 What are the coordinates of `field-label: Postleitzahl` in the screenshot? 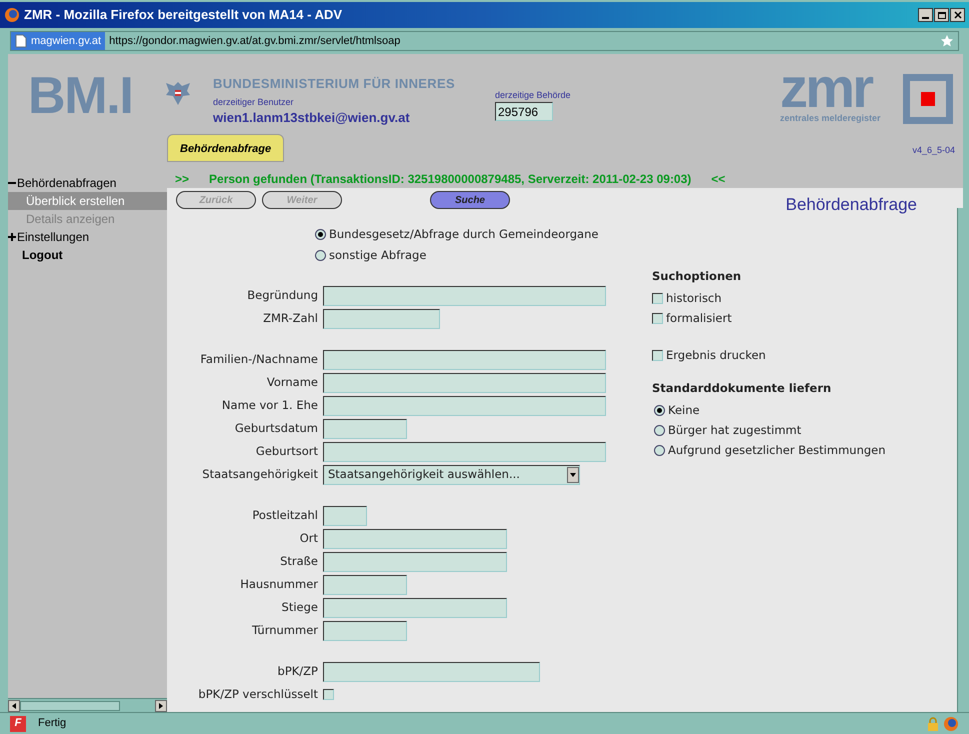 It's located at (284, 515).